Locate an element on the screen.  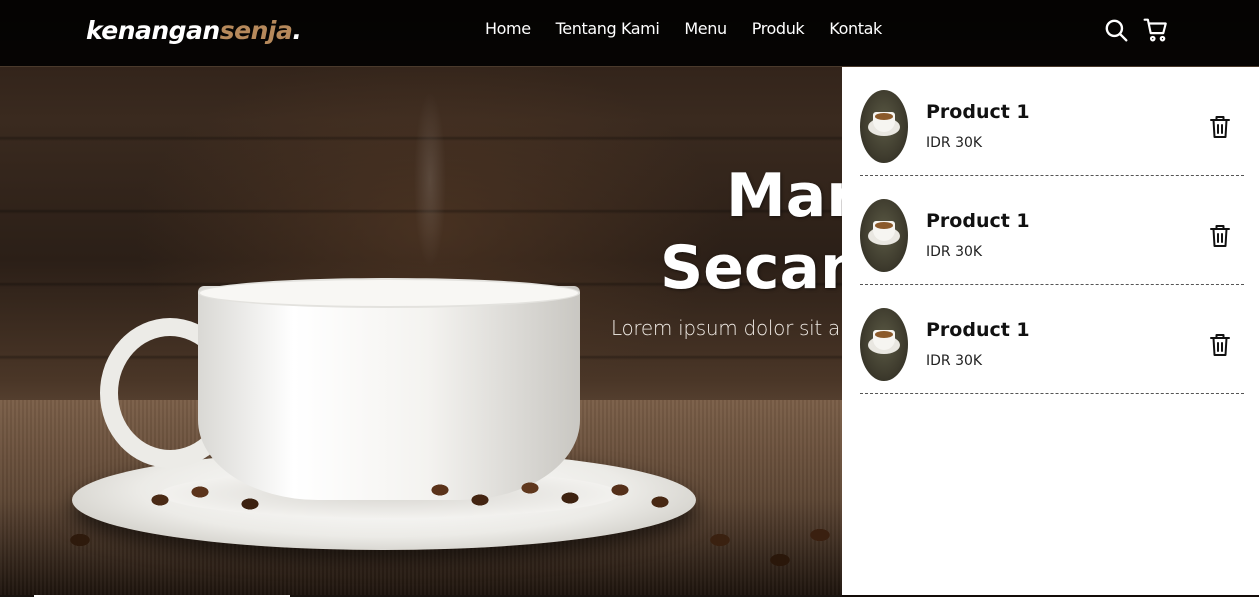
search-icon is located at coordinates (1116, 30).